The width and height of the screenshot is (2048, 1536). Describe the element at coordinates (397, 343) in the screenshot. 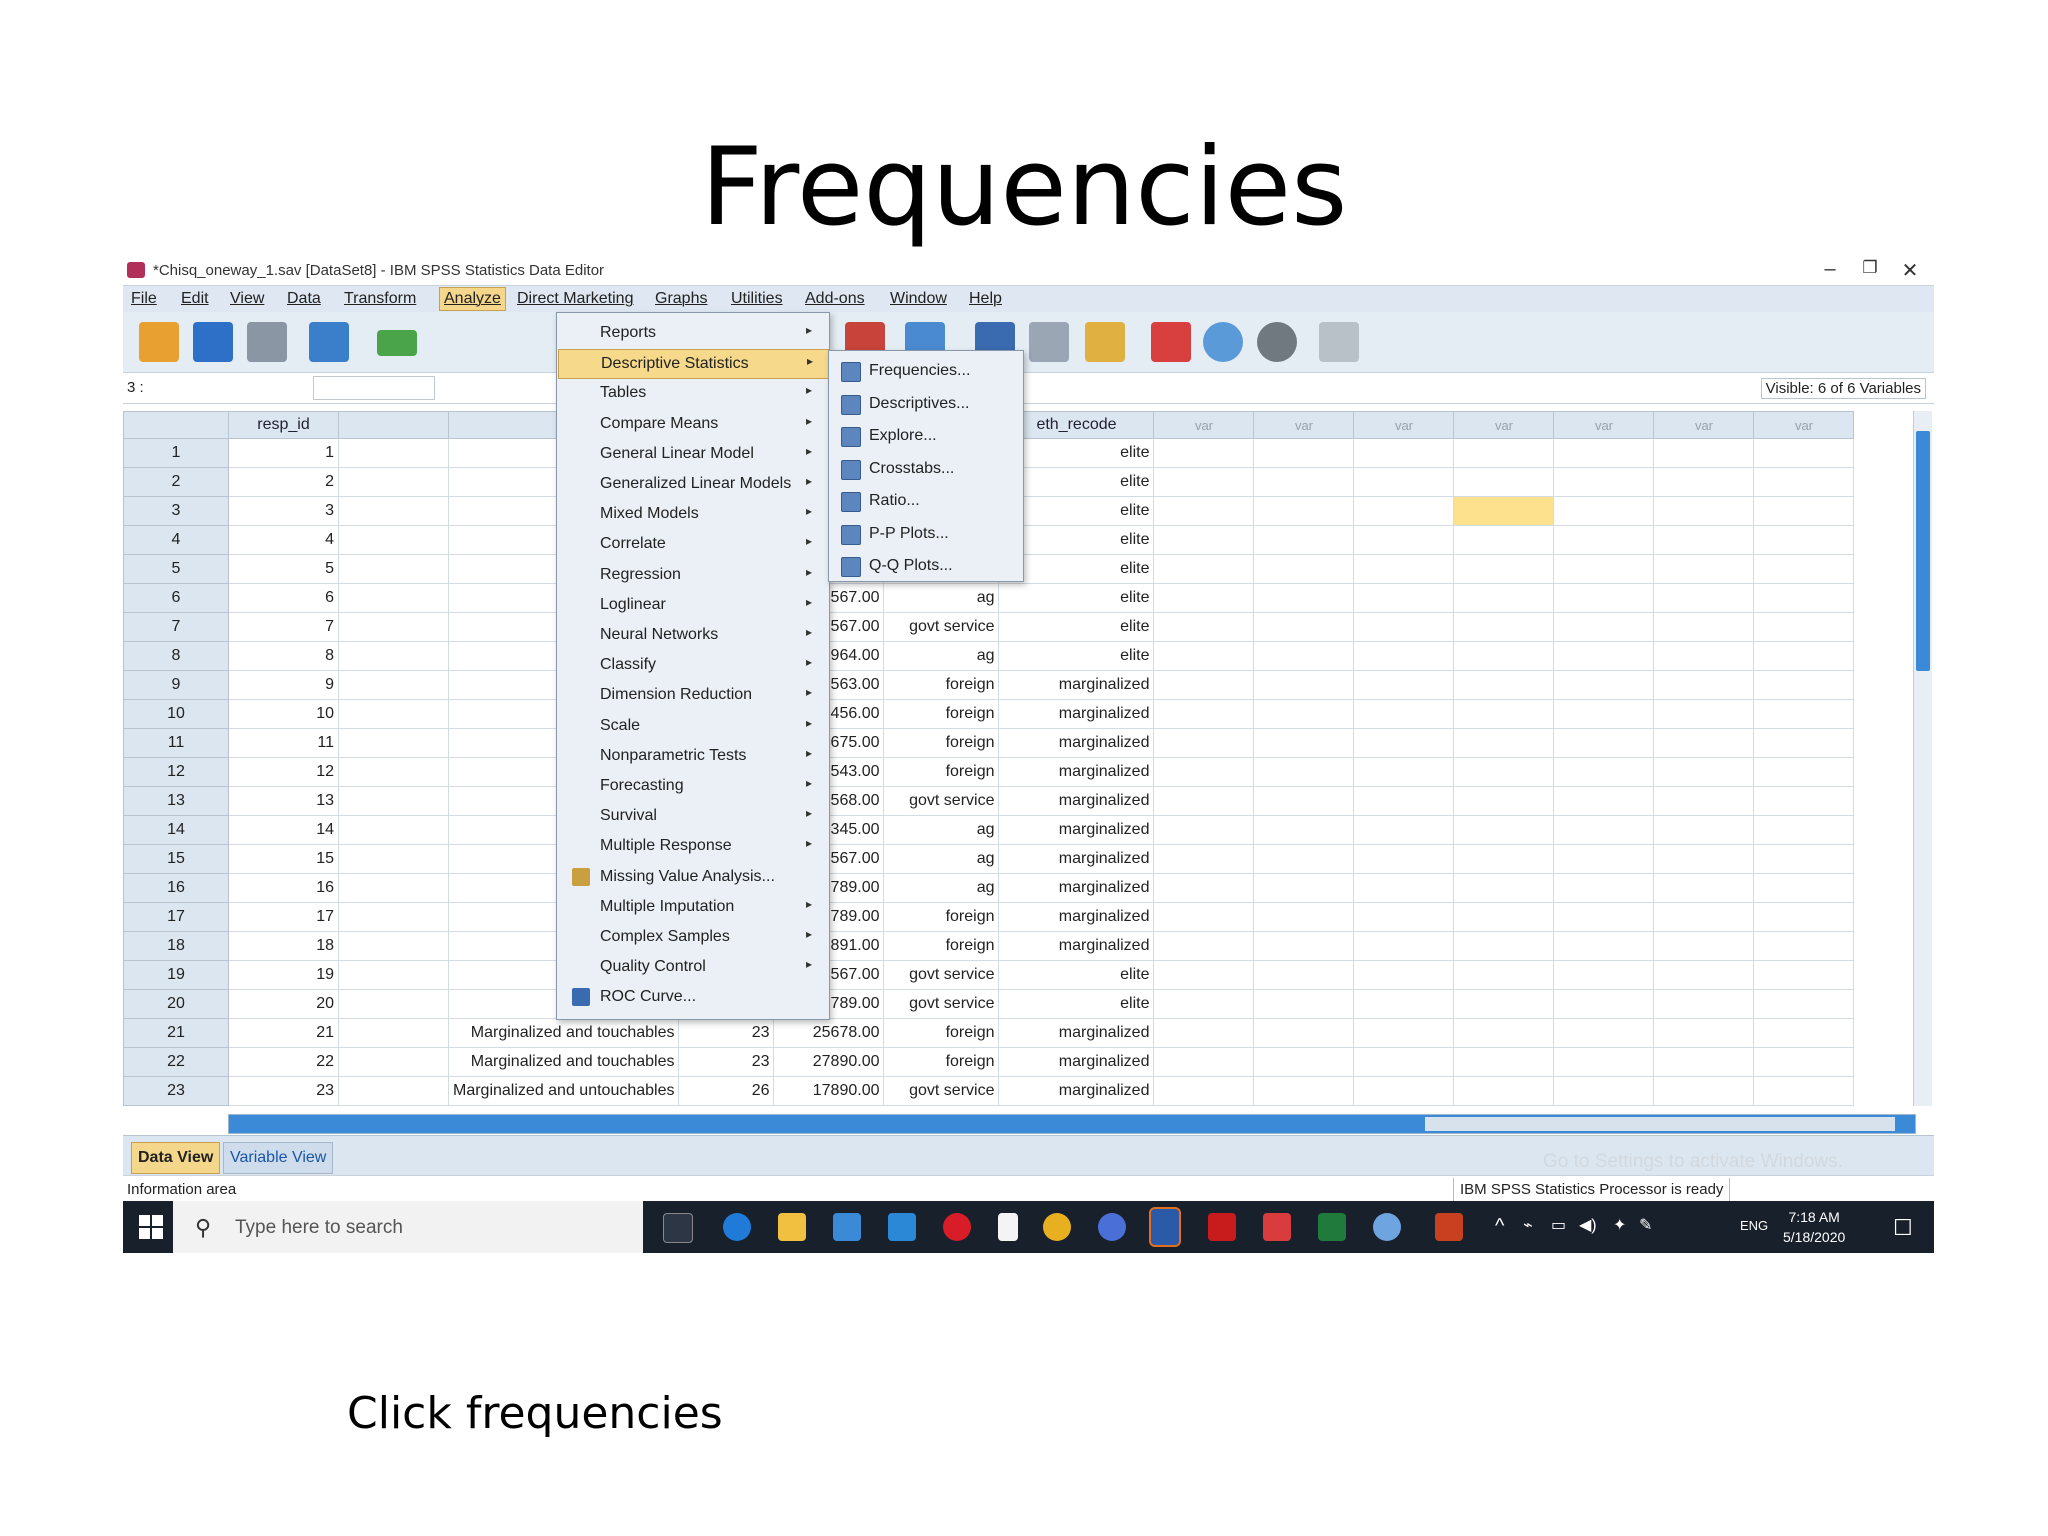

I see `undo-icon` at that location.